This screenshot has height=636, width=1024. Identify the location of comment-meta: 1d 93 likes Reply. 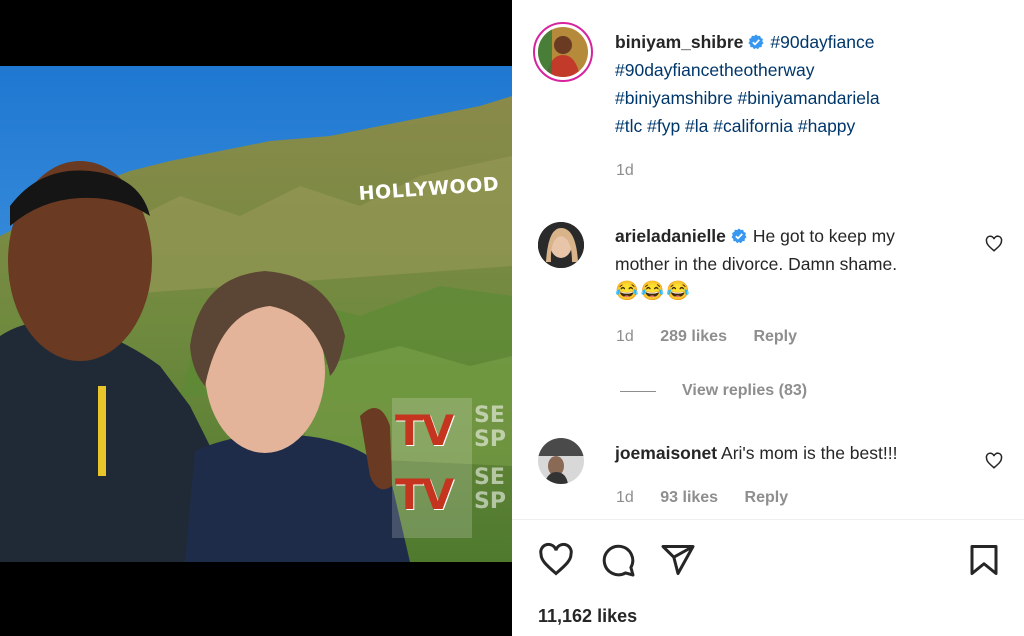
(713, 498).